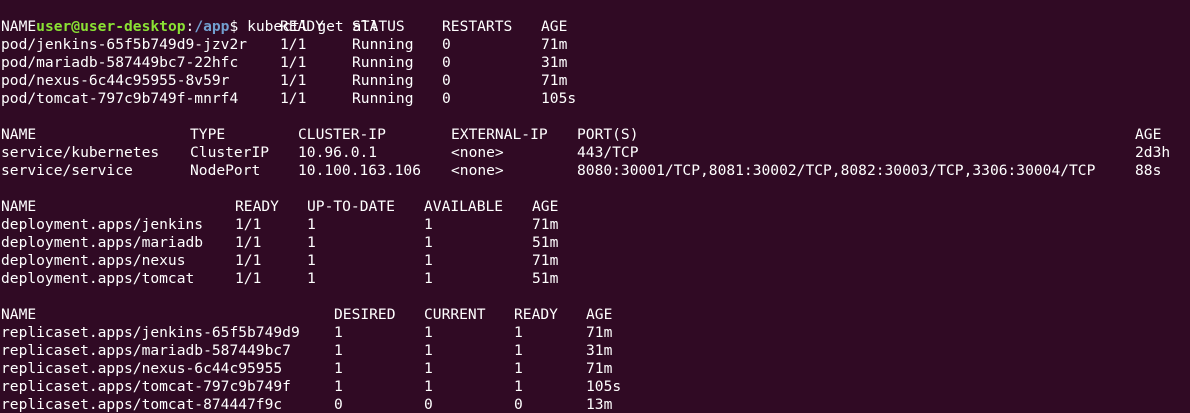 Image resolution: width=1190 pixels, height=413 pixels. Describe the element at coordinates (80, 152) in the screenshot. I see `table-cell: service/kubernetes` at that location.